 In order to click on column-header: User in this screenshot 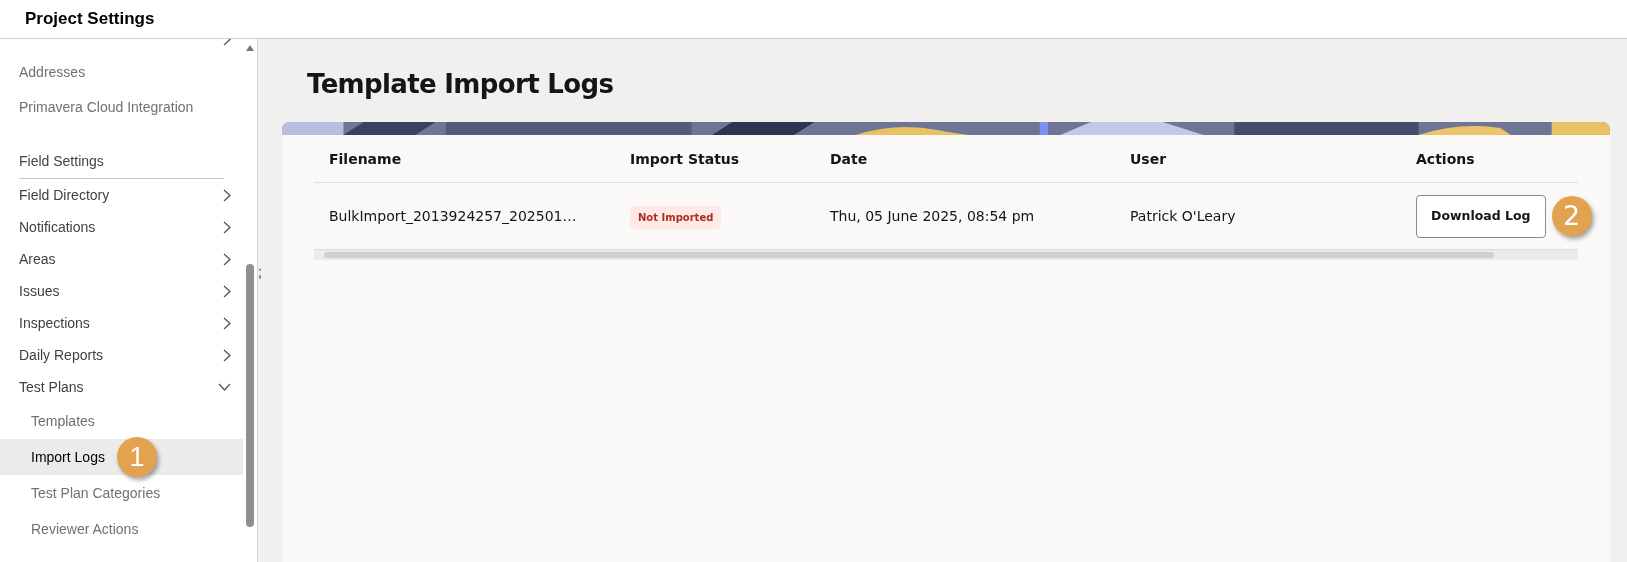, I will do `click(1148, 158)`.